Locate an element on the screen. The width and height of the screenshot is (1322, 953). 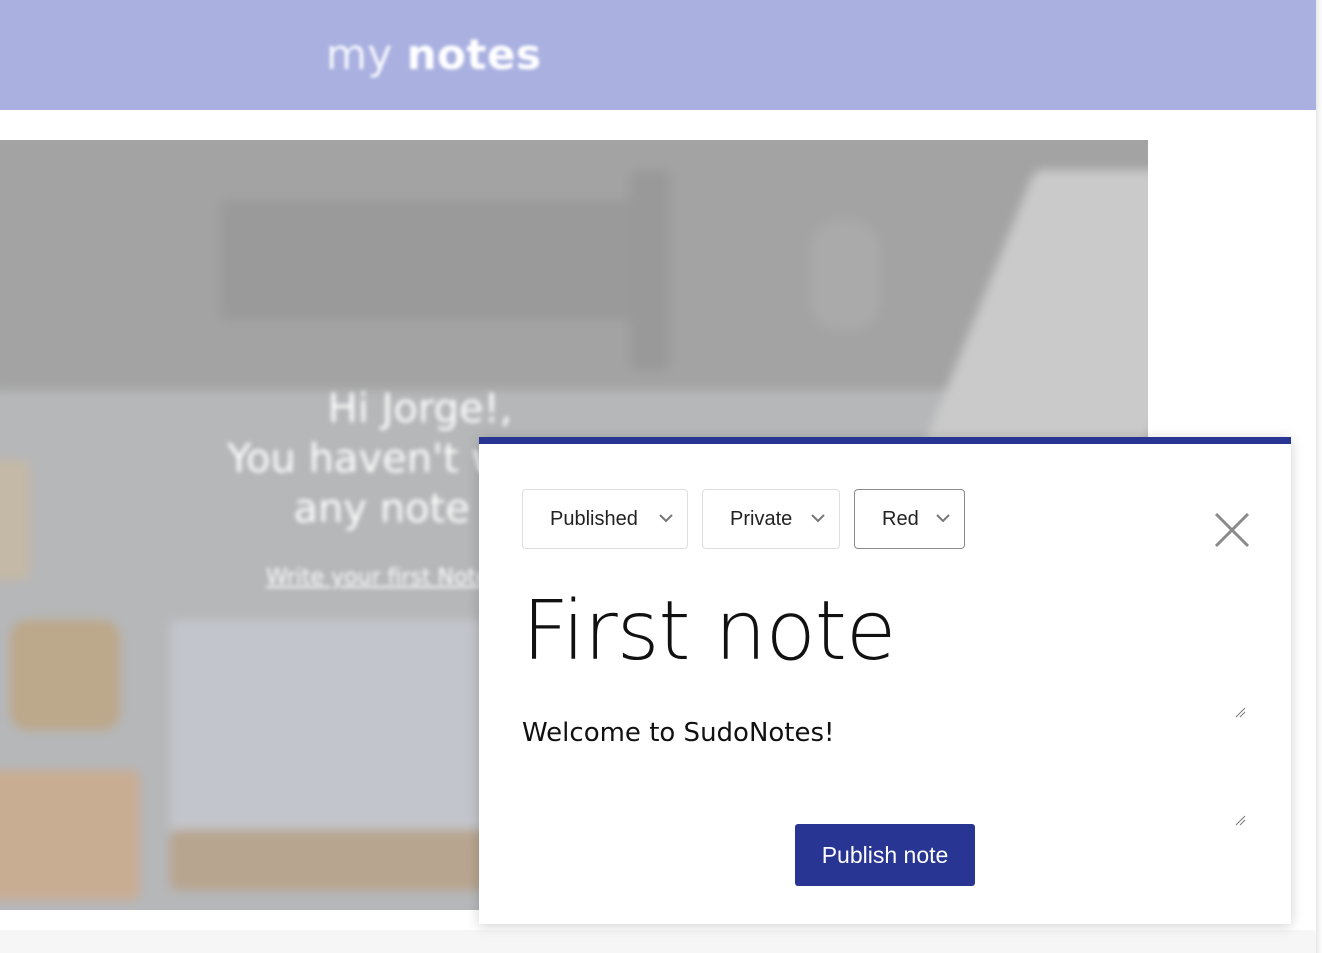
close-button is located at coordinates (1232, 530).